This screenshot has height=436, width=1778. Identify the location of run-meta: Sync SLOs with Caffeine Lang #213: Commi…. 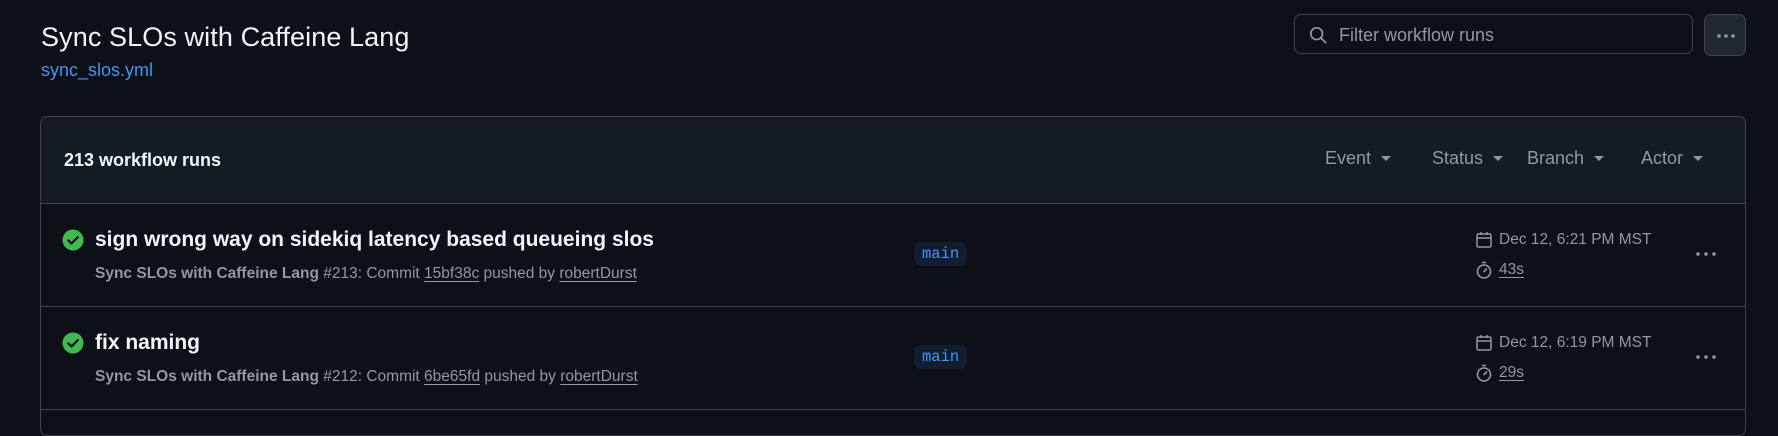
(366, 274).